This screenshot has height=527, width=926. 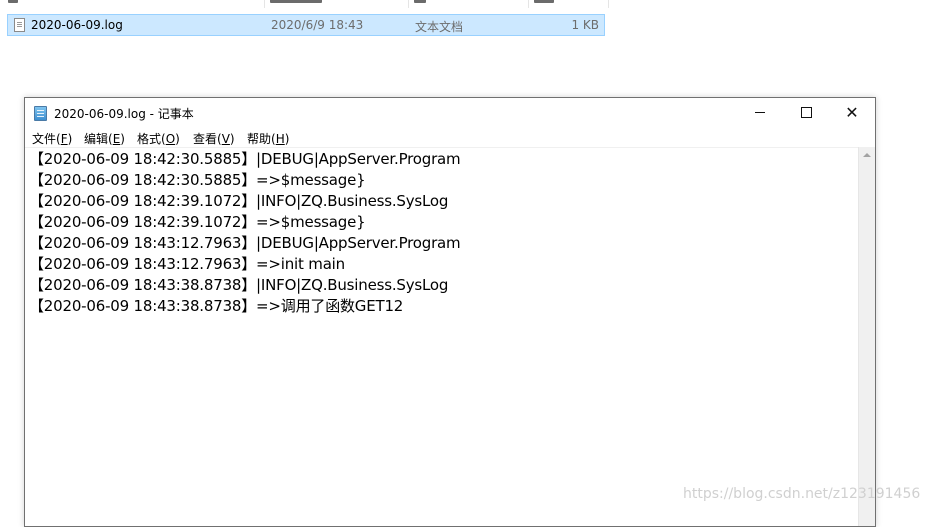 I want to click on close-icon: ✕, so click(x=852, y=112).